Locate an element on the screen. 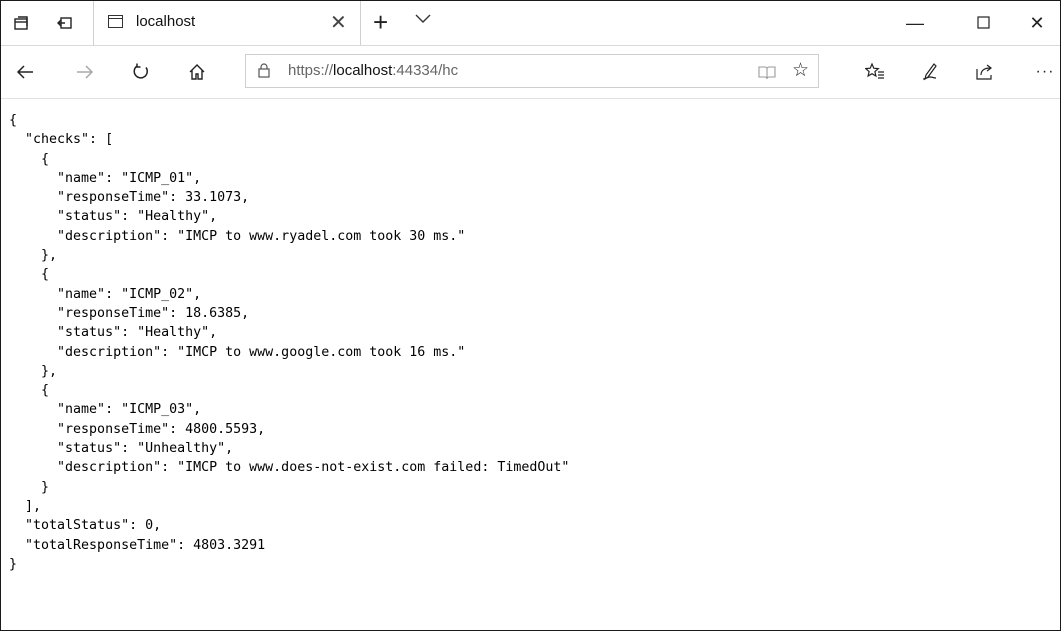  restore-tabs-icon is located at coordinates (65, 23).